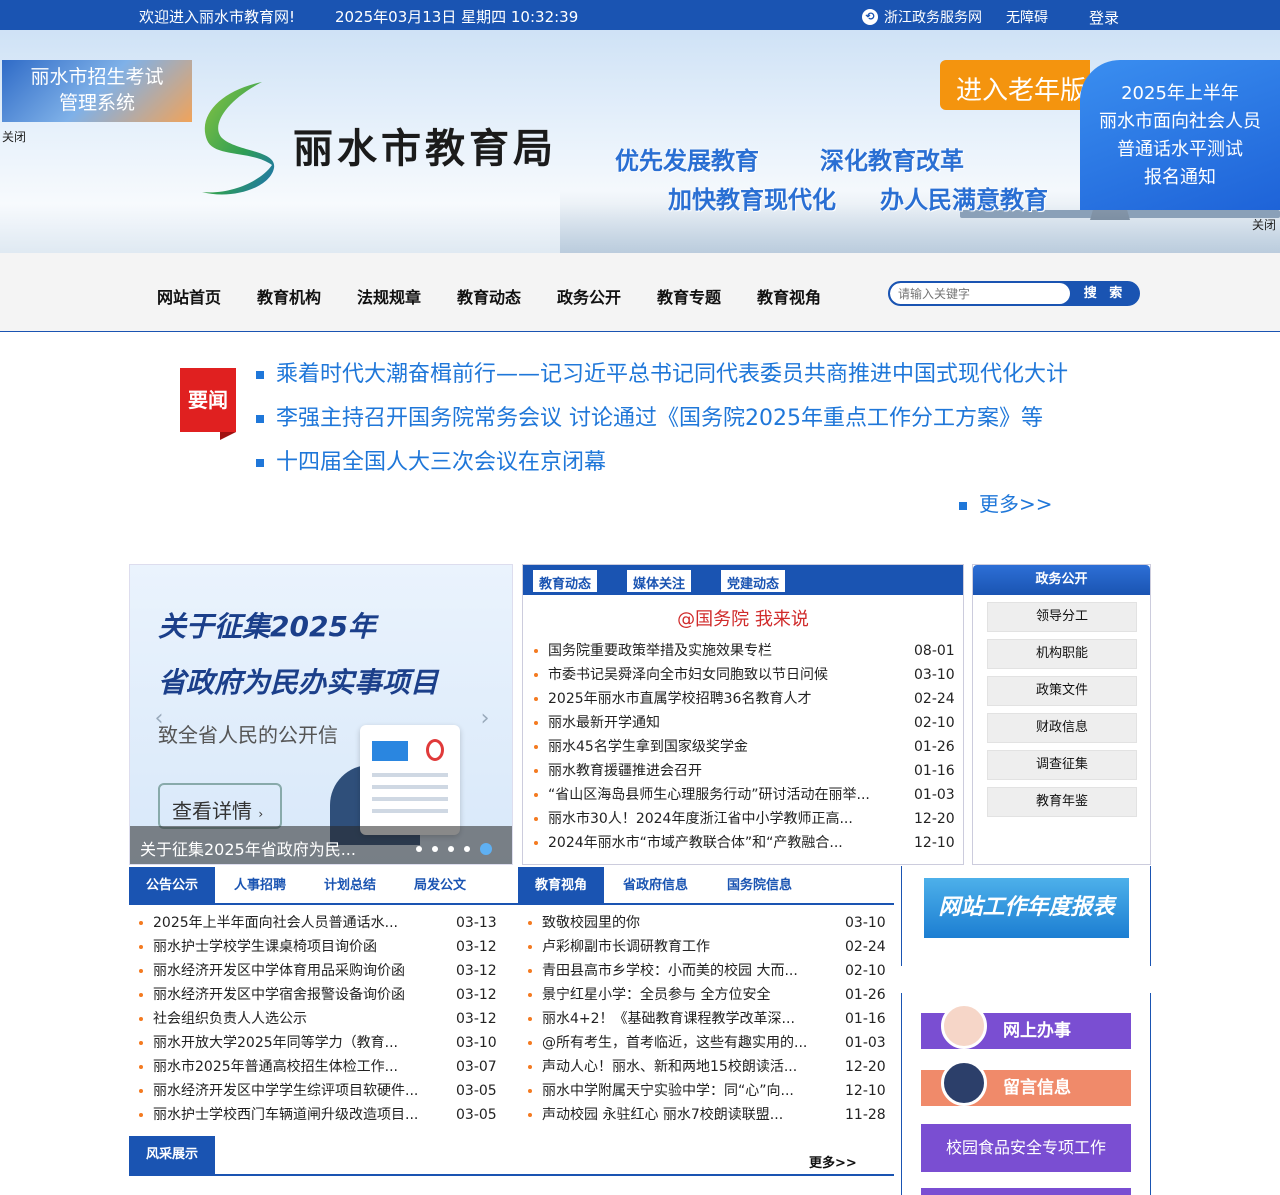 The height and width of the screenshot is (1195, 1280). What do you see at coordinates (1026, 1083) in the screenshot?
I see `message-button: 留言信息` at bounding box center [1026, 1083].